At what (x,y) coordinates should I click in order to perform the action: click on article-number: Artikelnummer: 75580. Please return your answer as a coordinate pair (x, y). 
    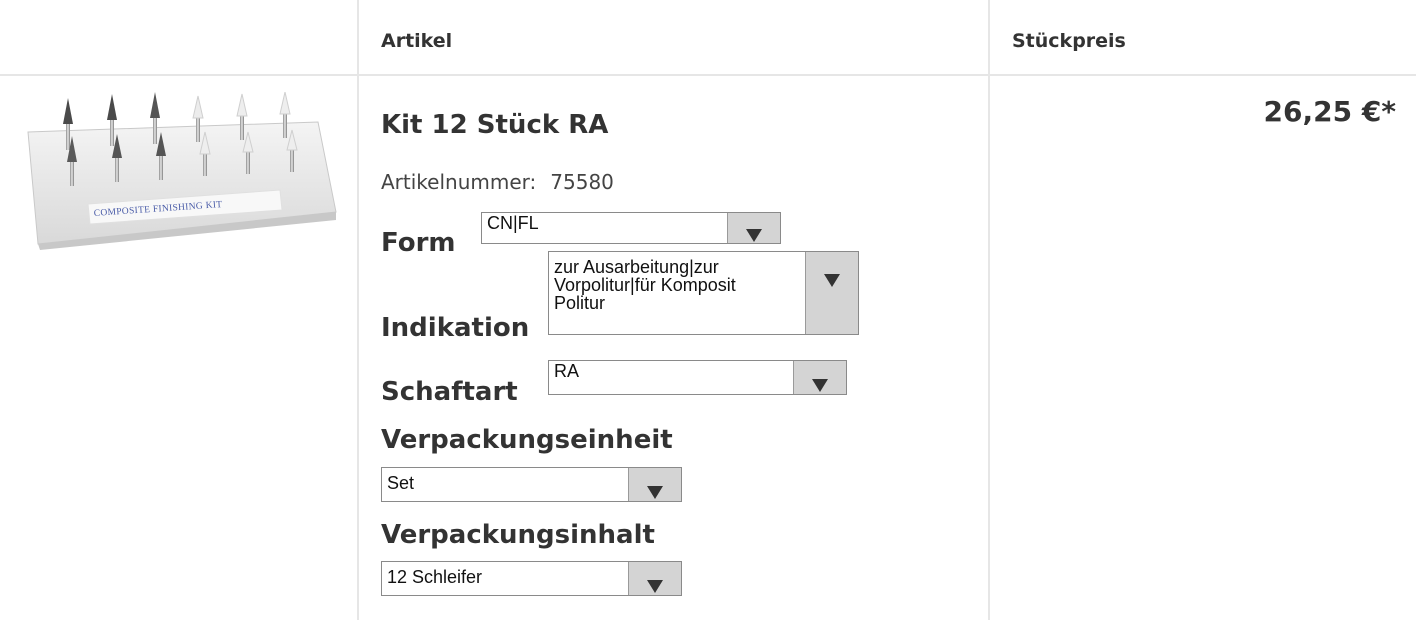
    Looking at the image, I should click on (497, 182).